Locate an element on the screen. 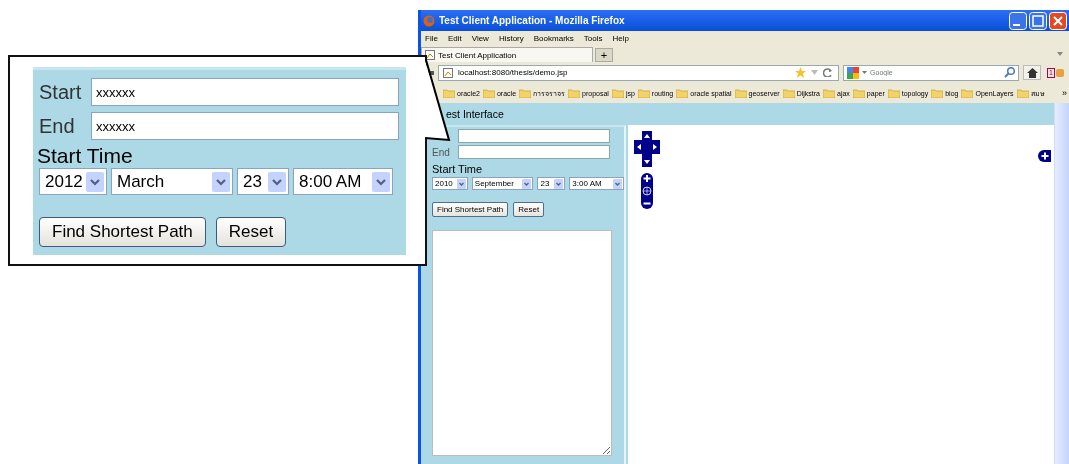 Image resolution: width=1069 pixels, height=464 pixels. menu-item: Edit is located at coordinates (454, 38).